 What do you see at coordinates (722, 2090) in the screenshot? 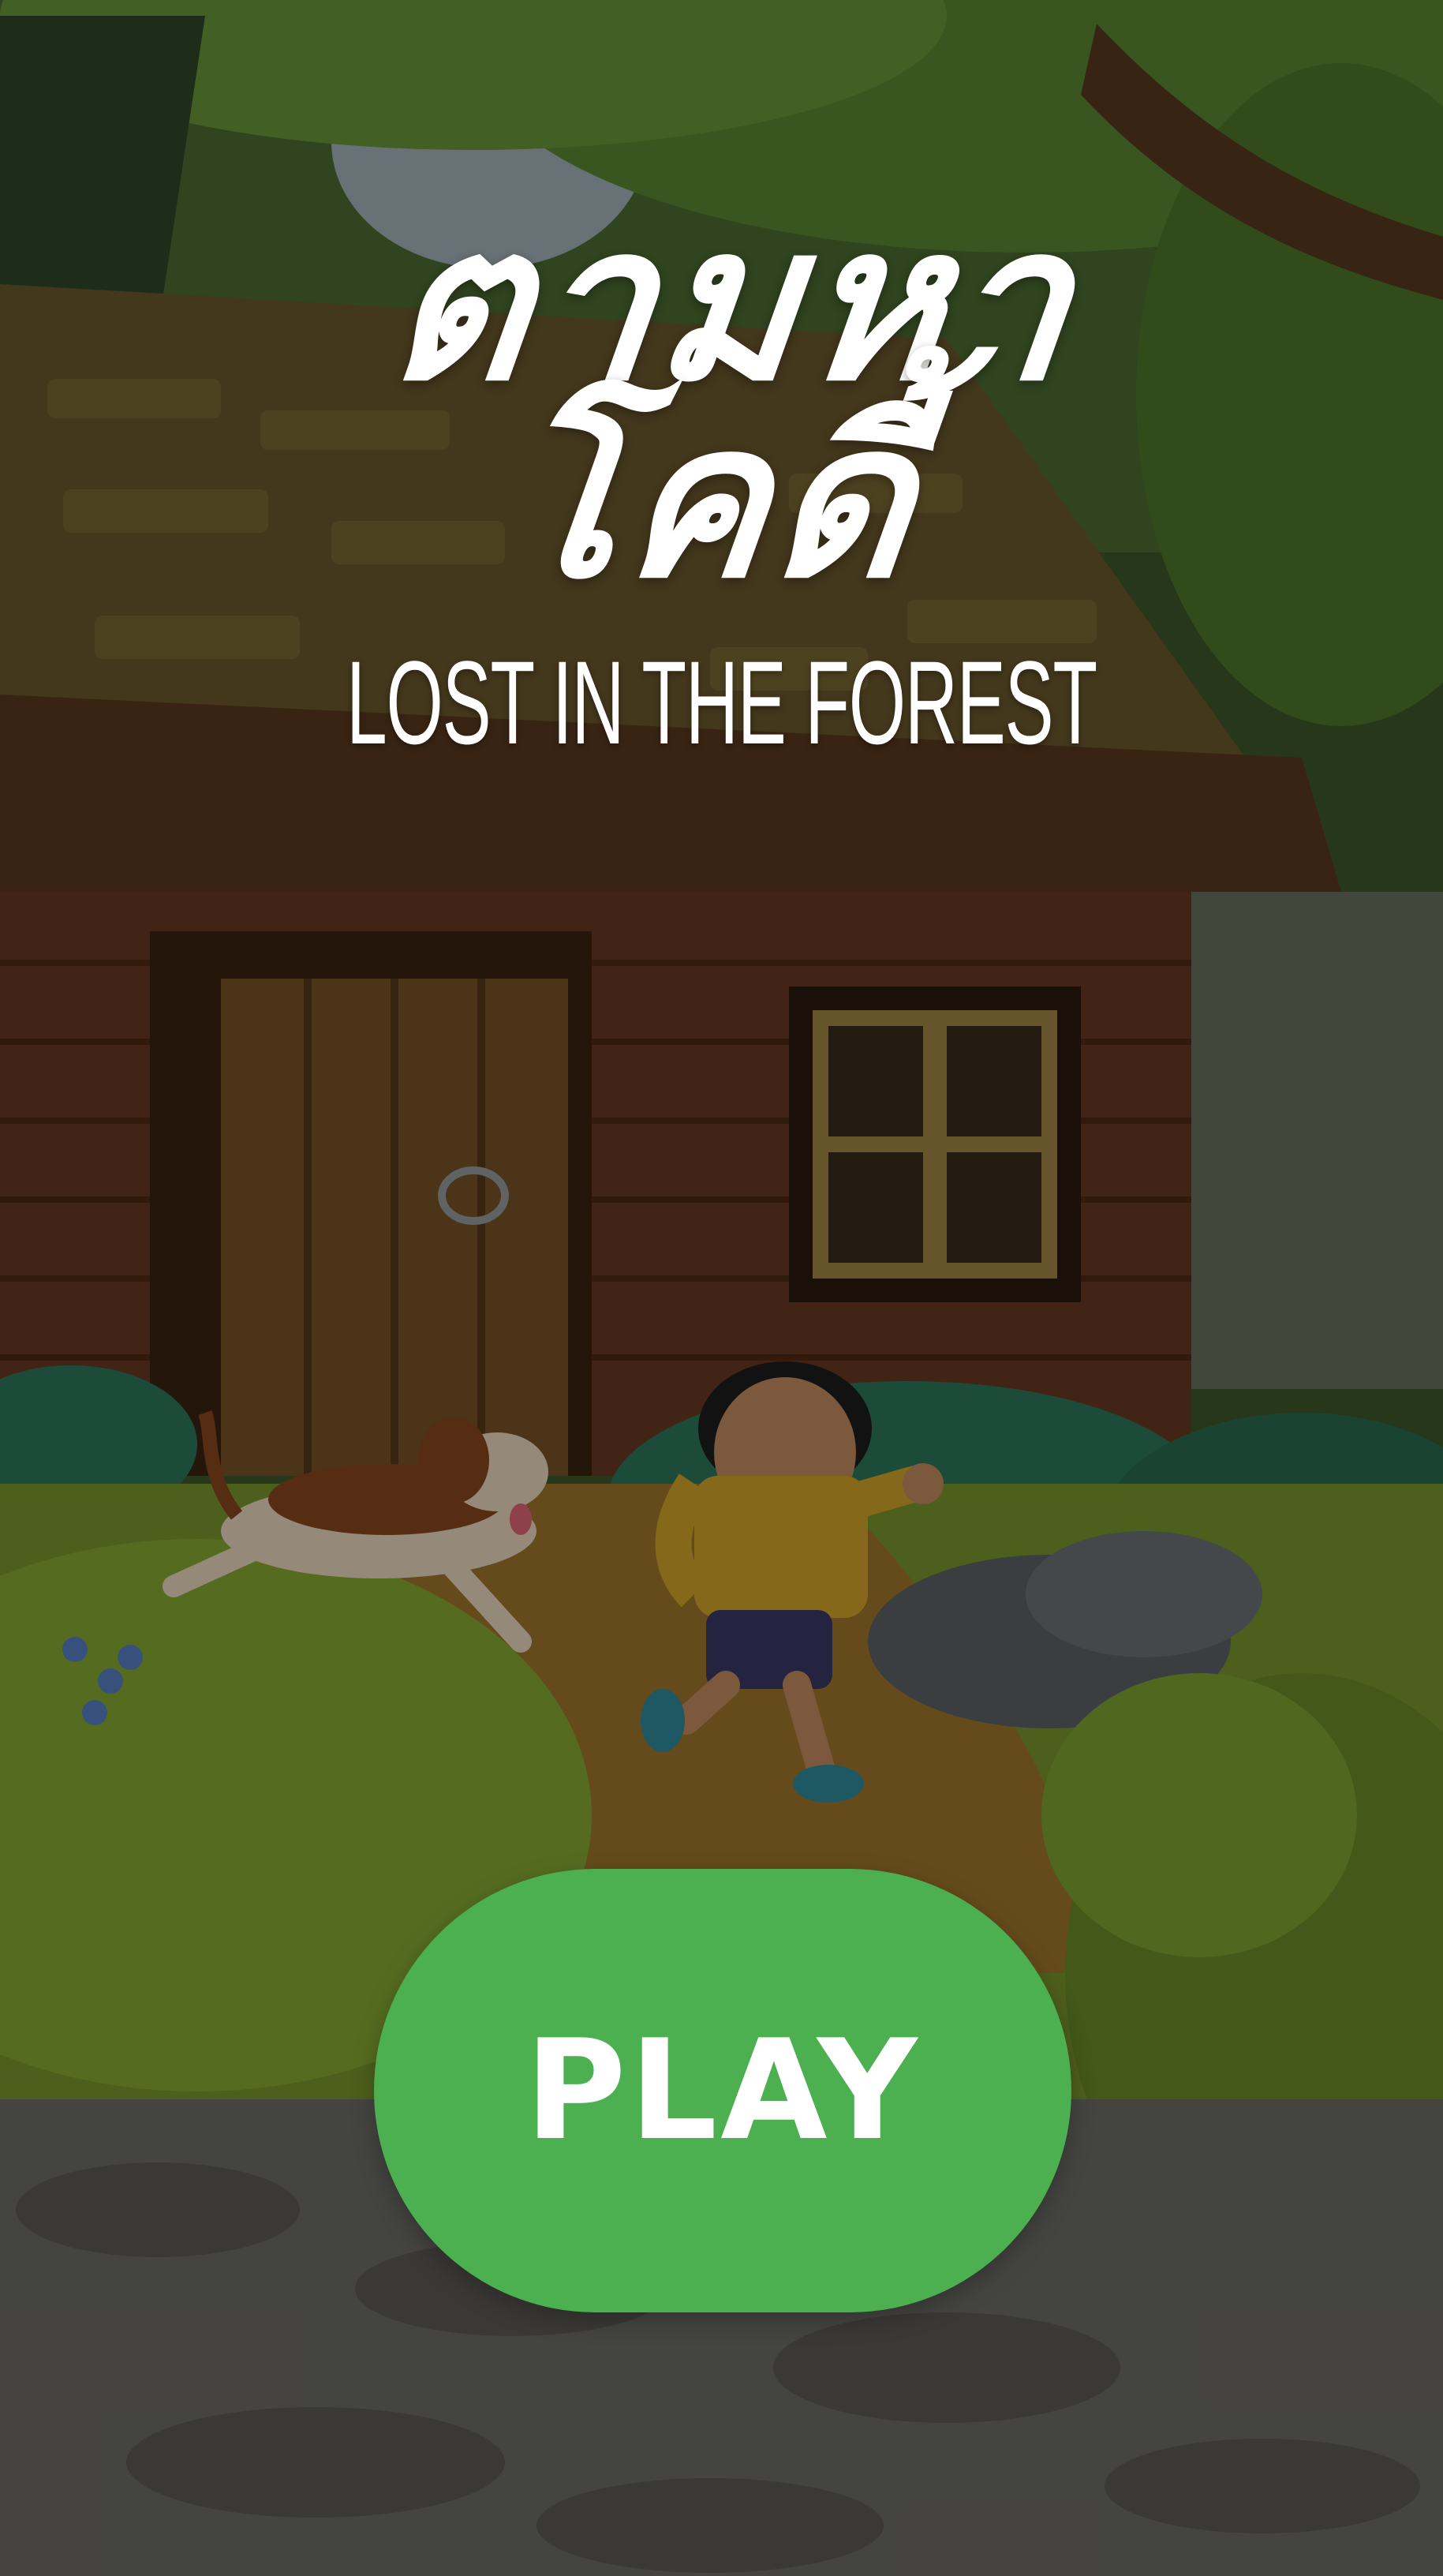
I see `play-button: PLAY` at bounding box center [722, 2090].